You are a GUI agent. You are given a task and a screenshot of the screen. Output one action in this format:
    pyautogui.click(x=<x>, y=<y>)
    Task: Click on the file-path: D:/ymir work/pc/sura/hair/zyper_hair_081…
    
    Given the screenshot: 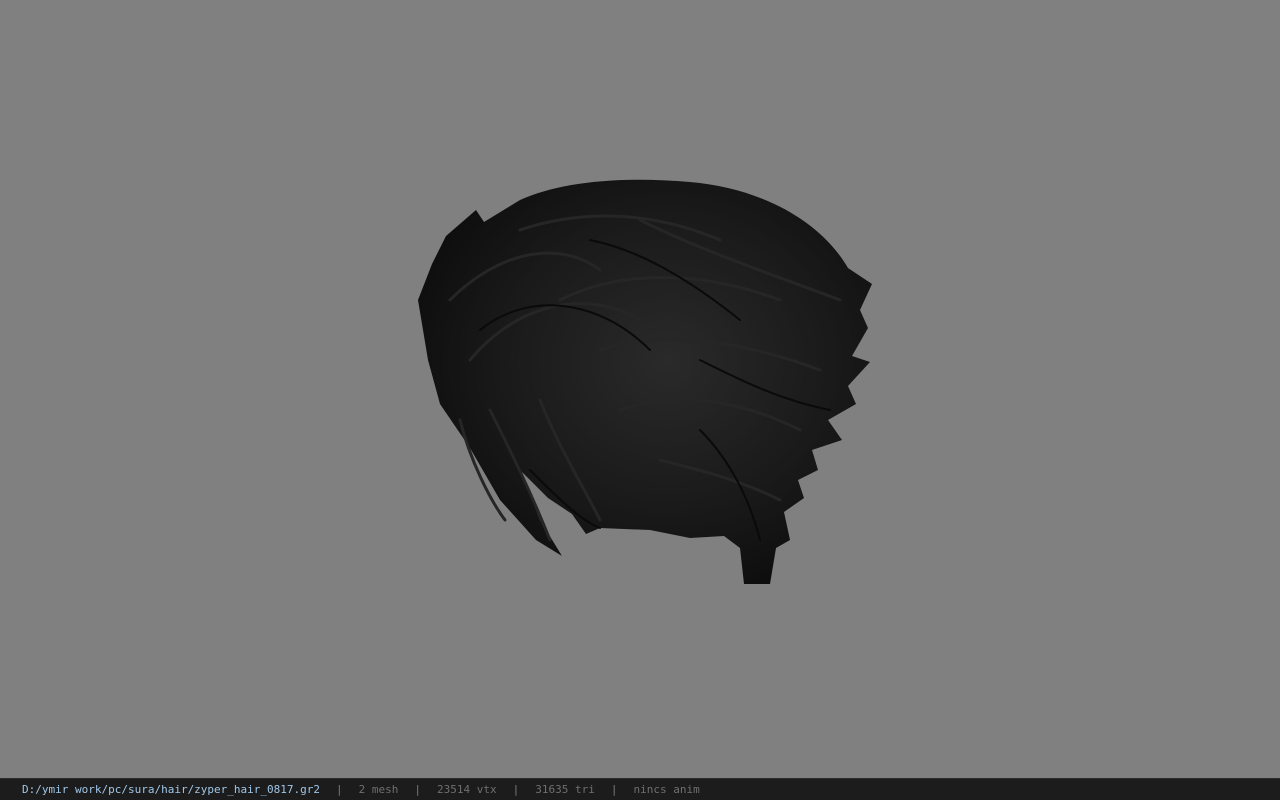 What is the action you would take?
    pyautogui.click(x=171, y=789)
    